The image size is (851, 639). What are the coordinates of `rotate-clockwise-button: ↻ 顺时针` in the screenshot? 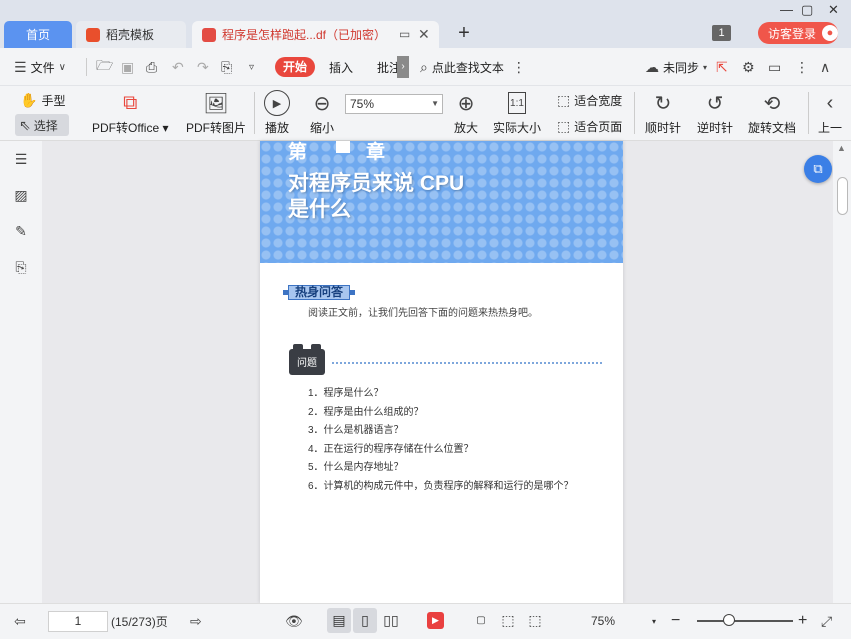 It's located at (663, 113).